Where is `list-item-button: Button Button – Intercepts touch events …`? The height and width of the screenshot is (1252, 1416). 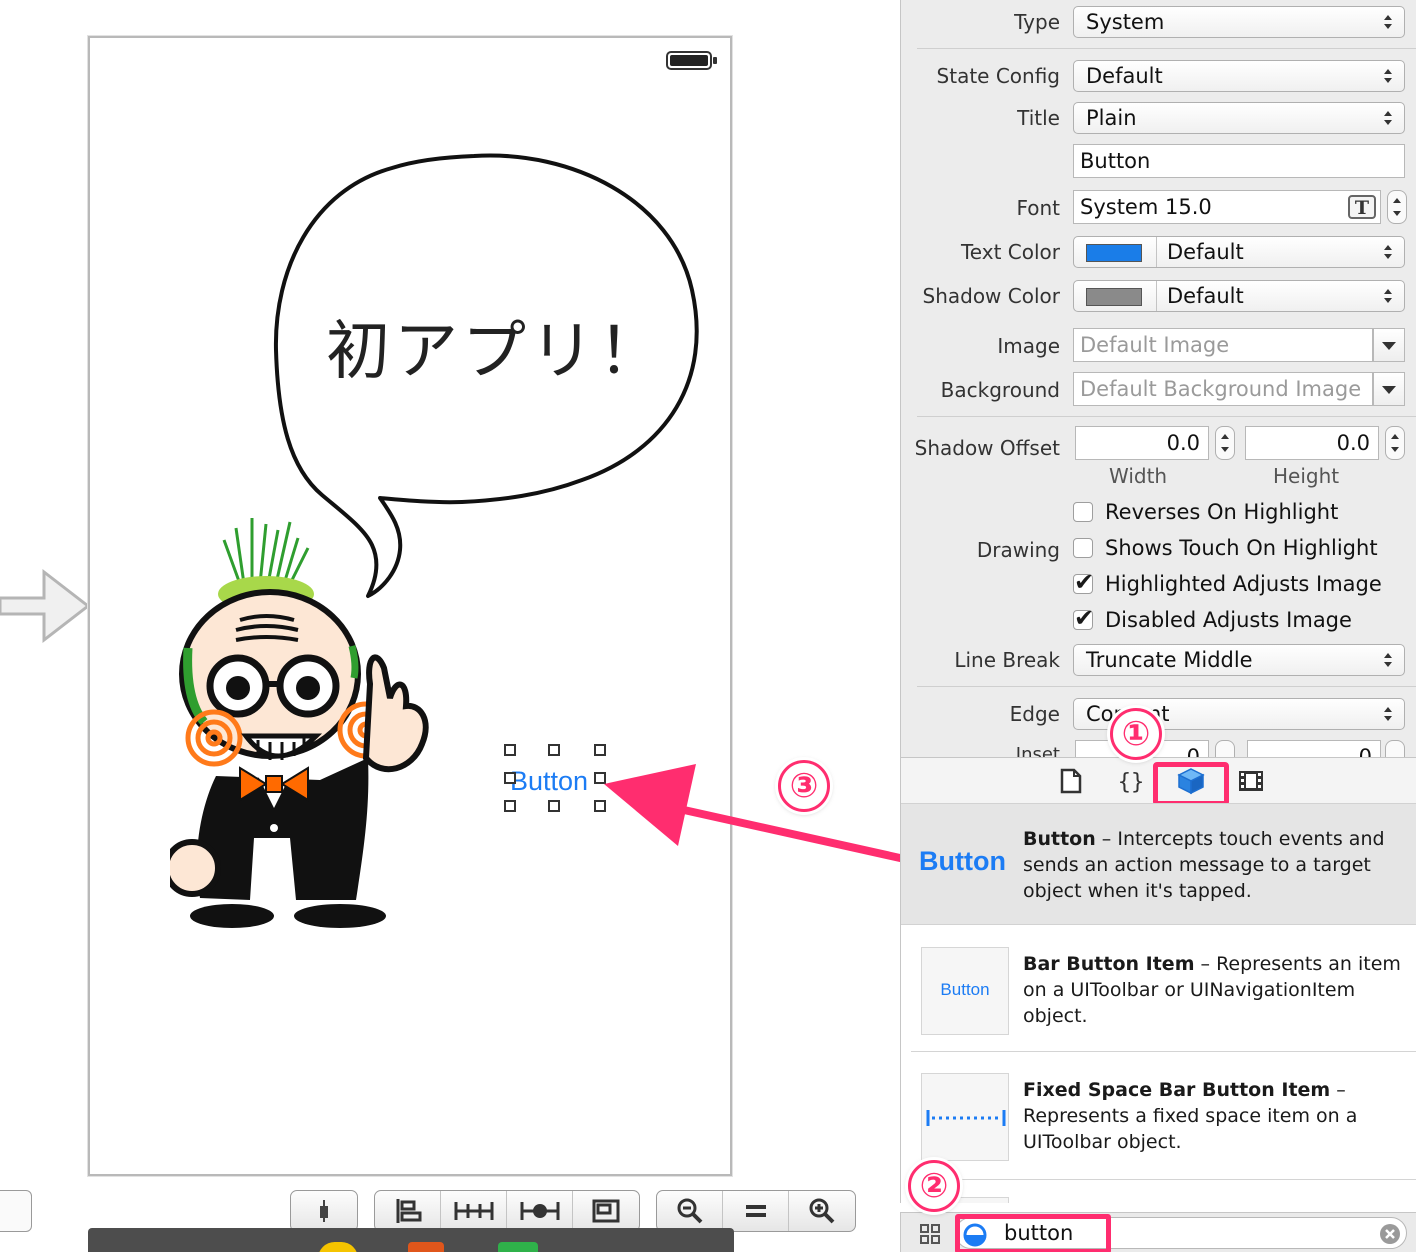
list-item-button: Button Button – Intercepts touch events … is located at coordinates (1158, 864).